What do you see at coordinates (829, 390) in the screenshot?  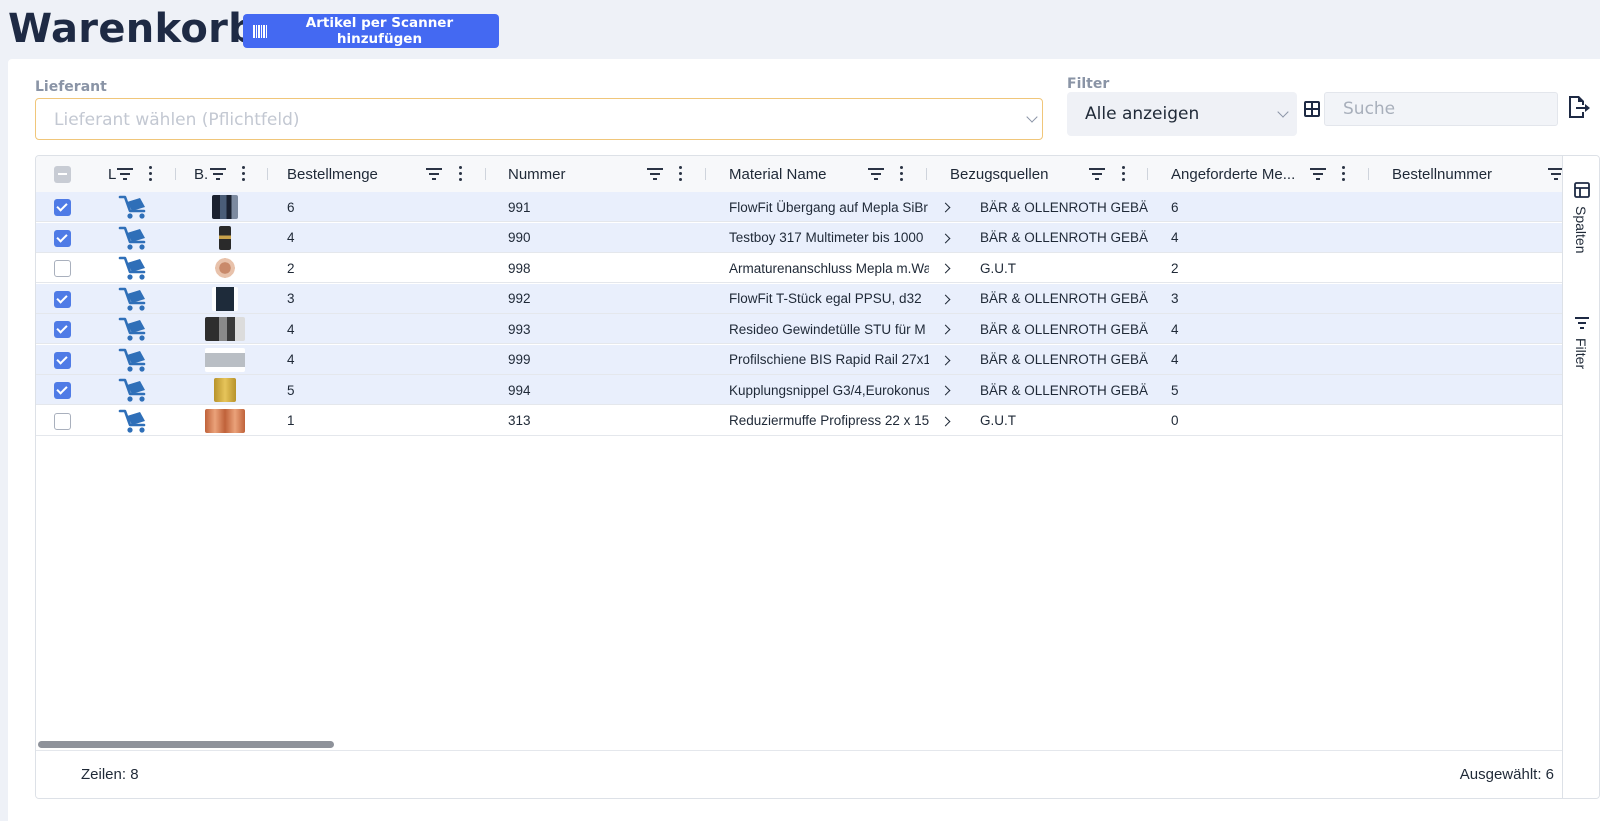 I see `cell-material-name: Kupplungsnippel G3/4,Eurokonus` at bounding box center [829, 390].